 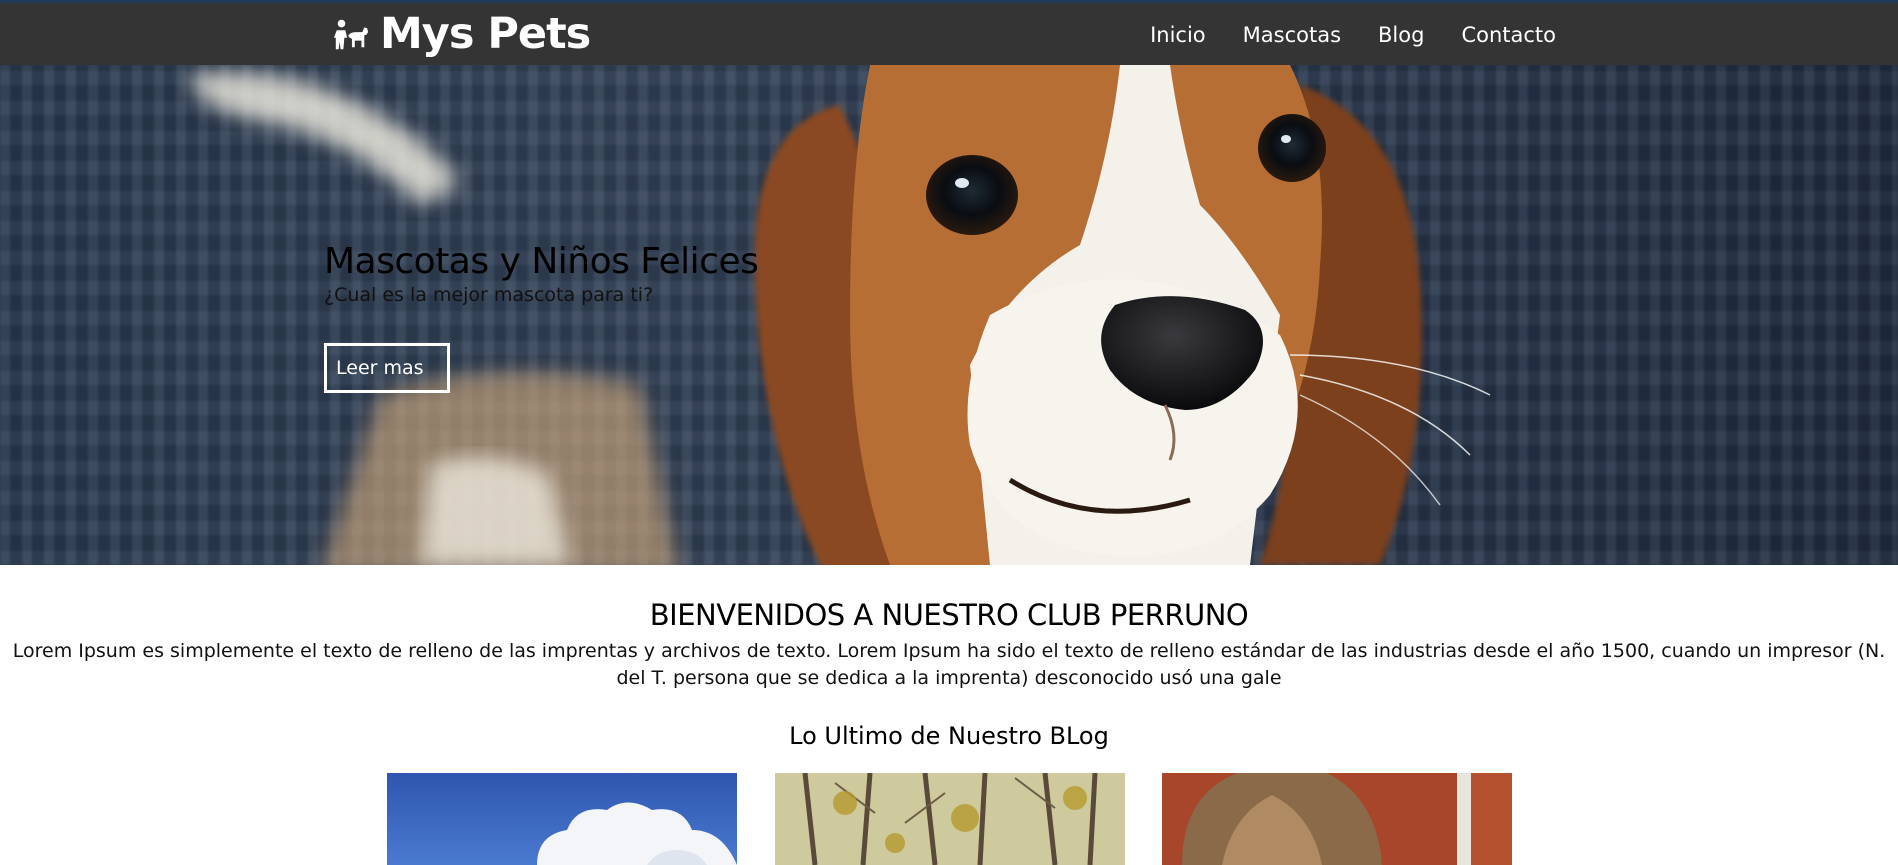 I want to click on logo-text: Mys Pets, so click(x=485, y=34).